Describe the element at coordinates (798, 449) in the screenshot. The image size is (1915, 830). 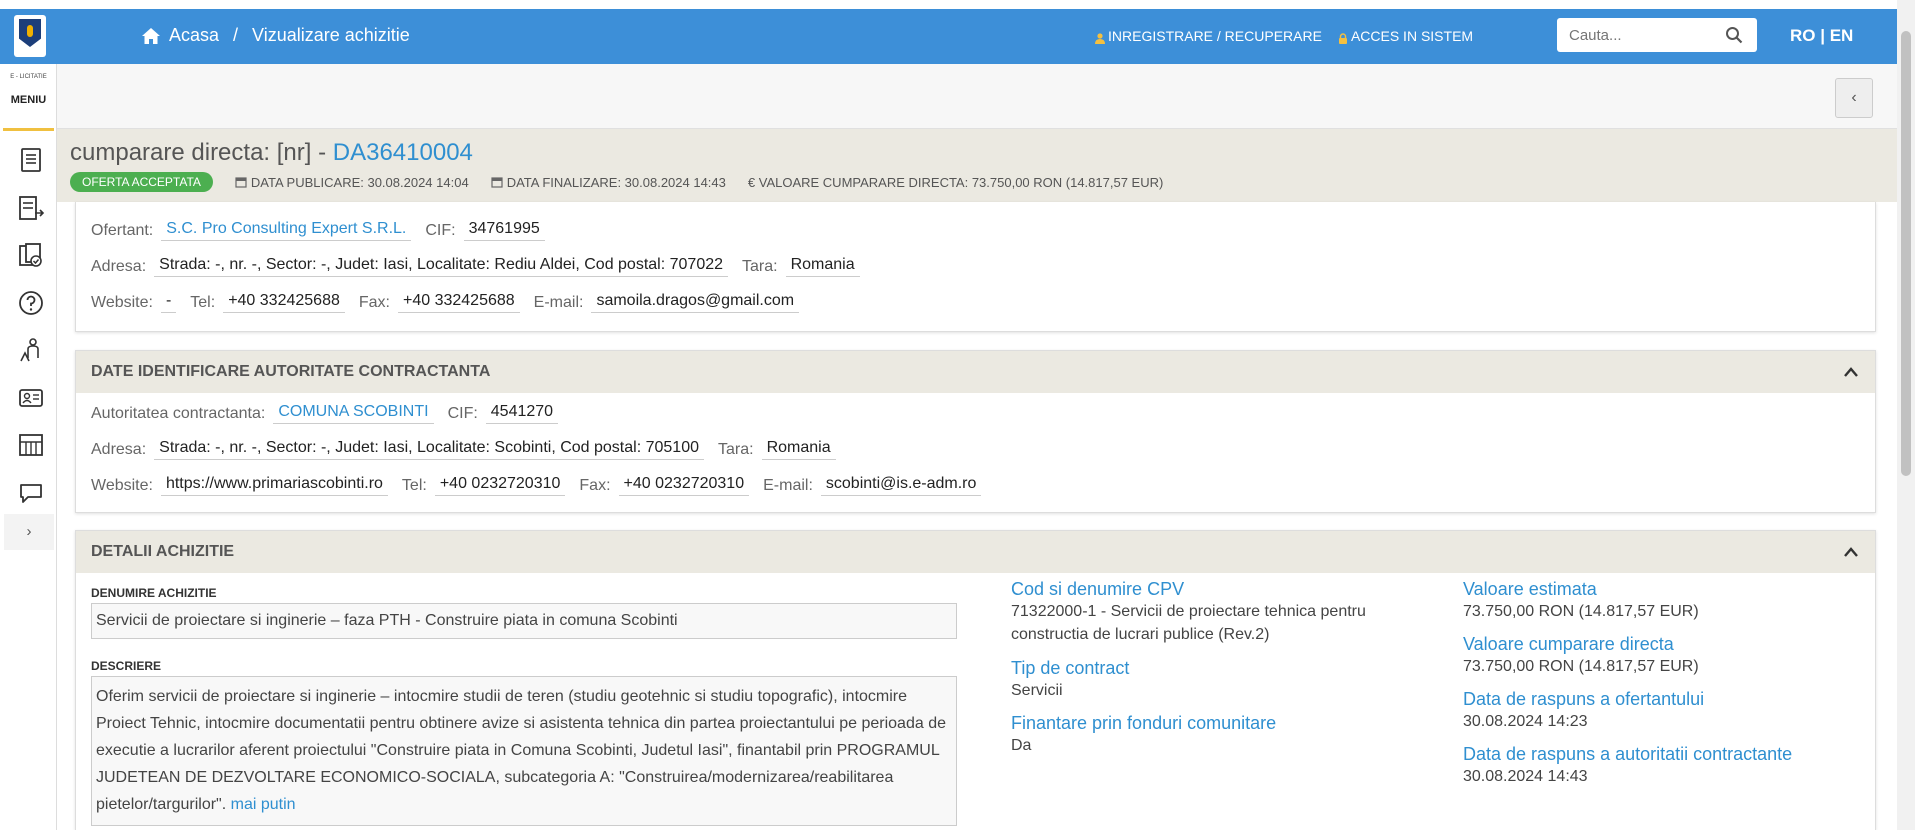
I see `authority-country: Romania` at that location.